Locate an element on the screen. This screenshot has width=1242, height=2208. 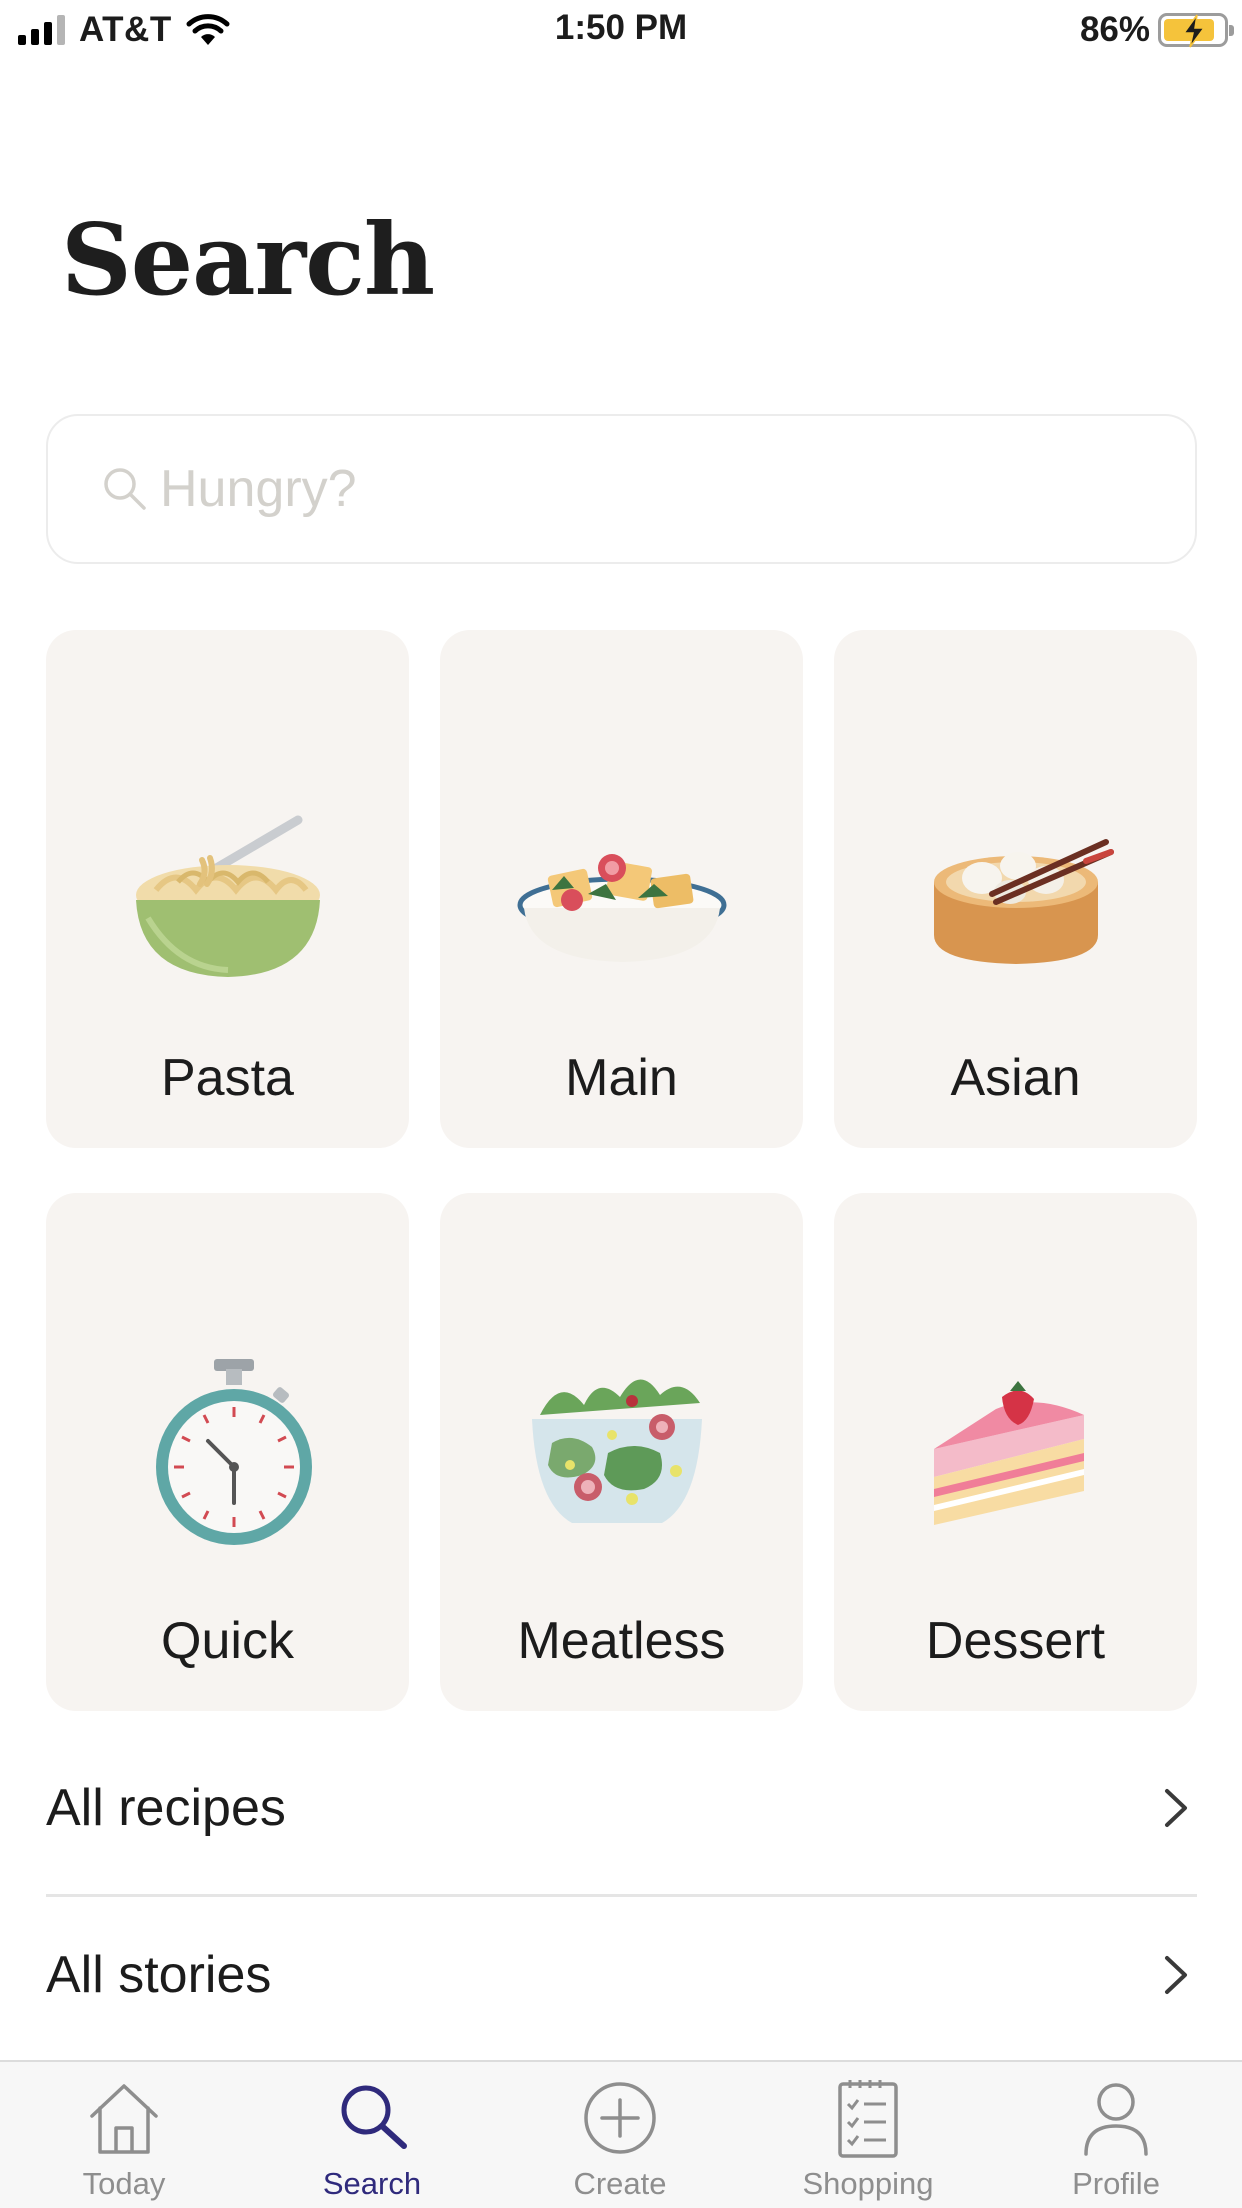
status-bar: AT&T 1:50 PM 86% is located at coordinates (621, 30).